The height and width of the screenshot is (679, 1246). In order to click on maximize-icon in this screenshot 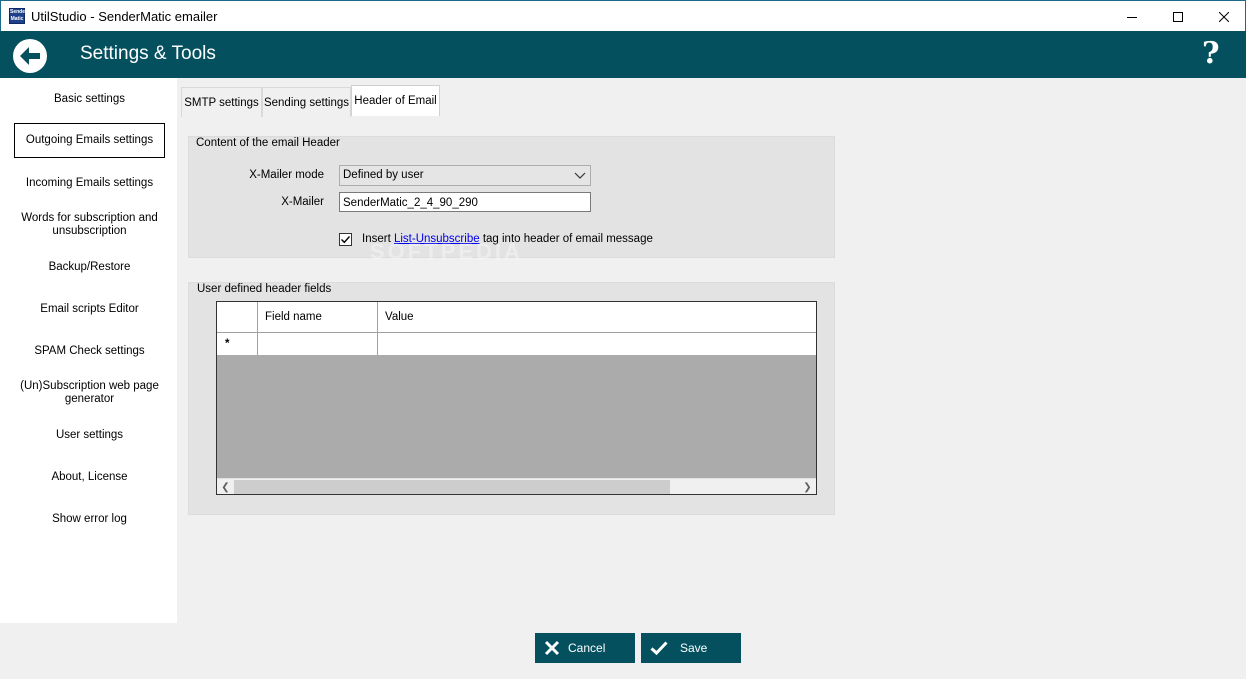, I will do `click(1178, 16)`.